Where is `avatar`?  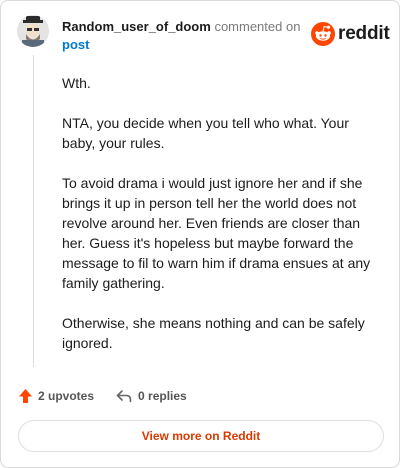
avatar is located at coordinates (33, 31).